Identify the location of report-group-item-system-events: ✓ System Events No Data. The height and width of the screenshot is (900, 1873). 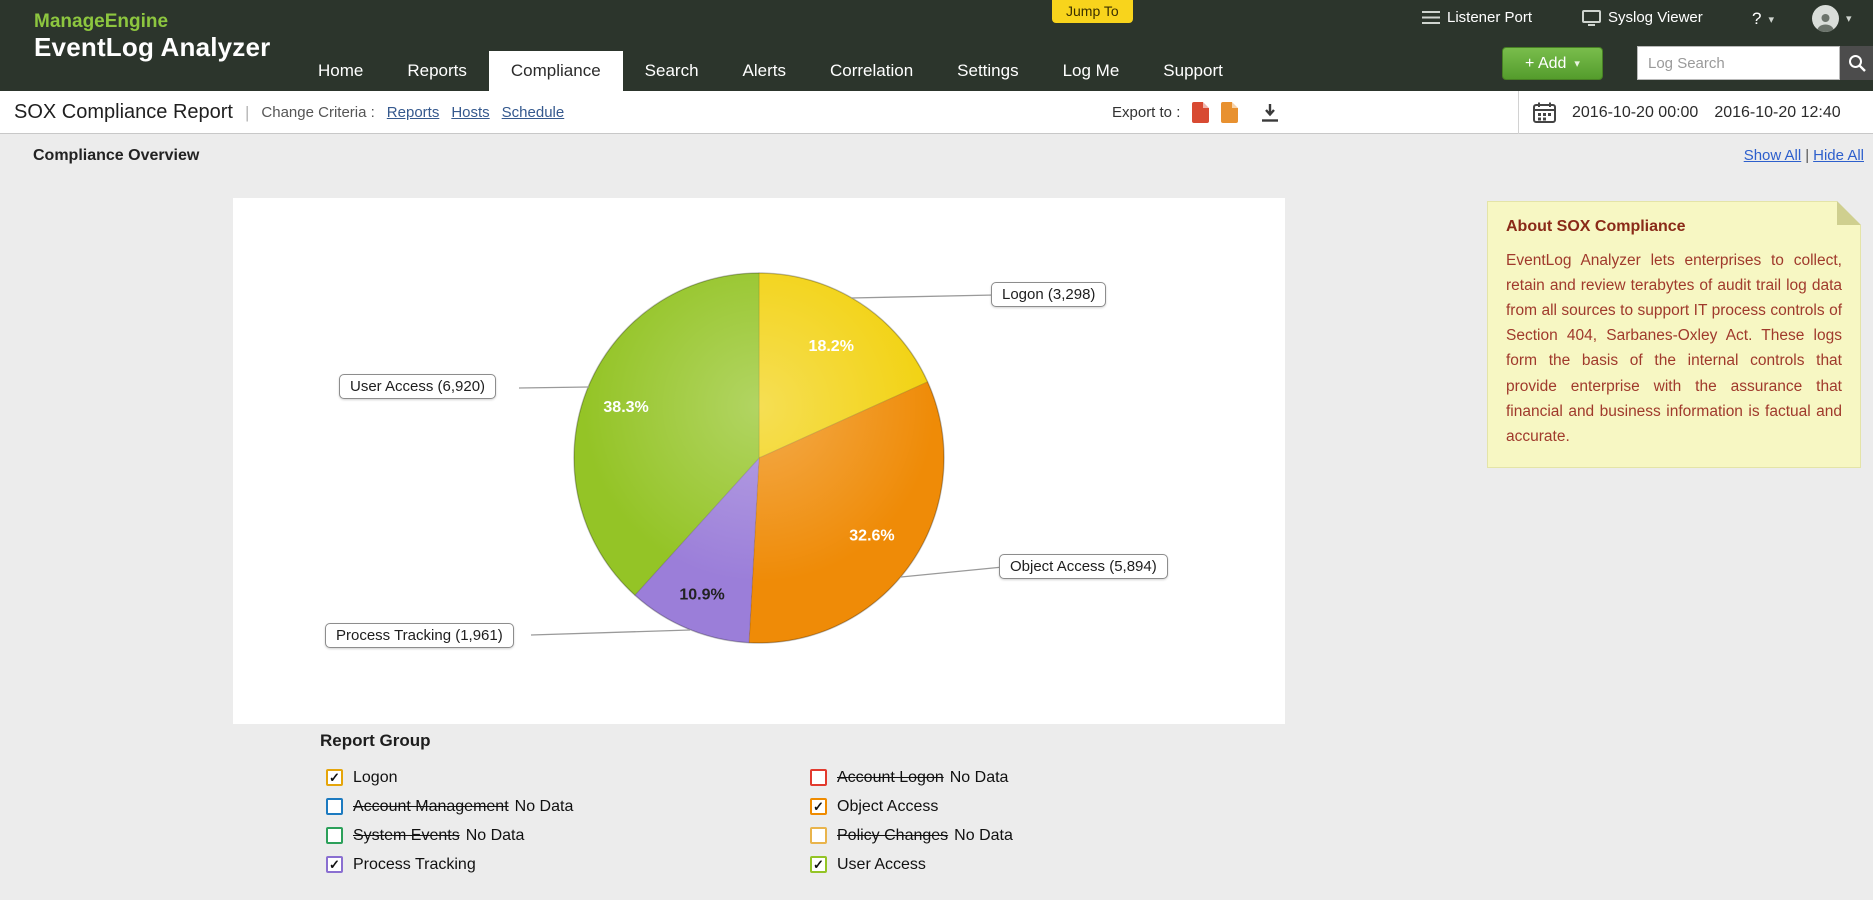
(449, 835).